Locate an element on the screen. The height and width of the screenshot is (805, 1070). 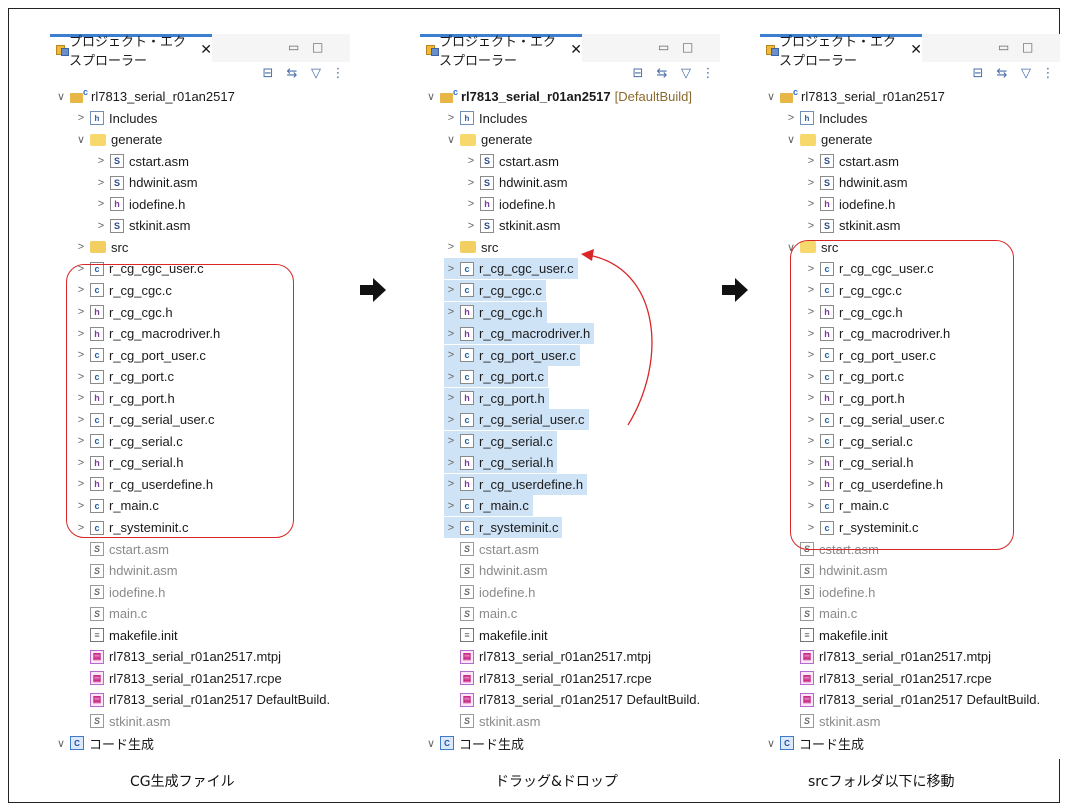
tree-item: > Scstart.asm is located at coordinates (511, 161).